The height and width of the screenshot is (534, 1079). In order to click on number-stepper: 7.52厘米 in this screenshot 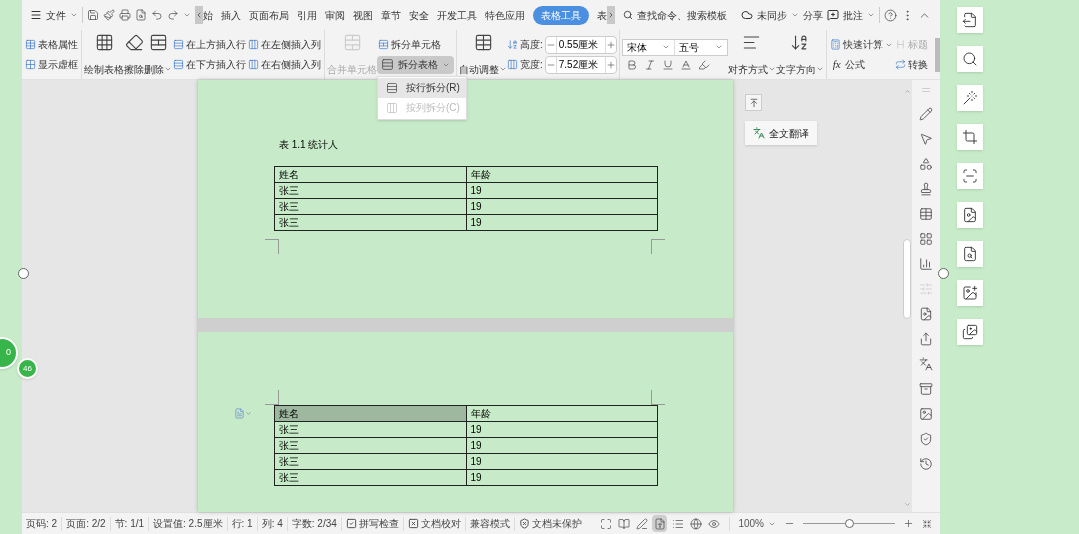, I will do `click(580, 64)`.